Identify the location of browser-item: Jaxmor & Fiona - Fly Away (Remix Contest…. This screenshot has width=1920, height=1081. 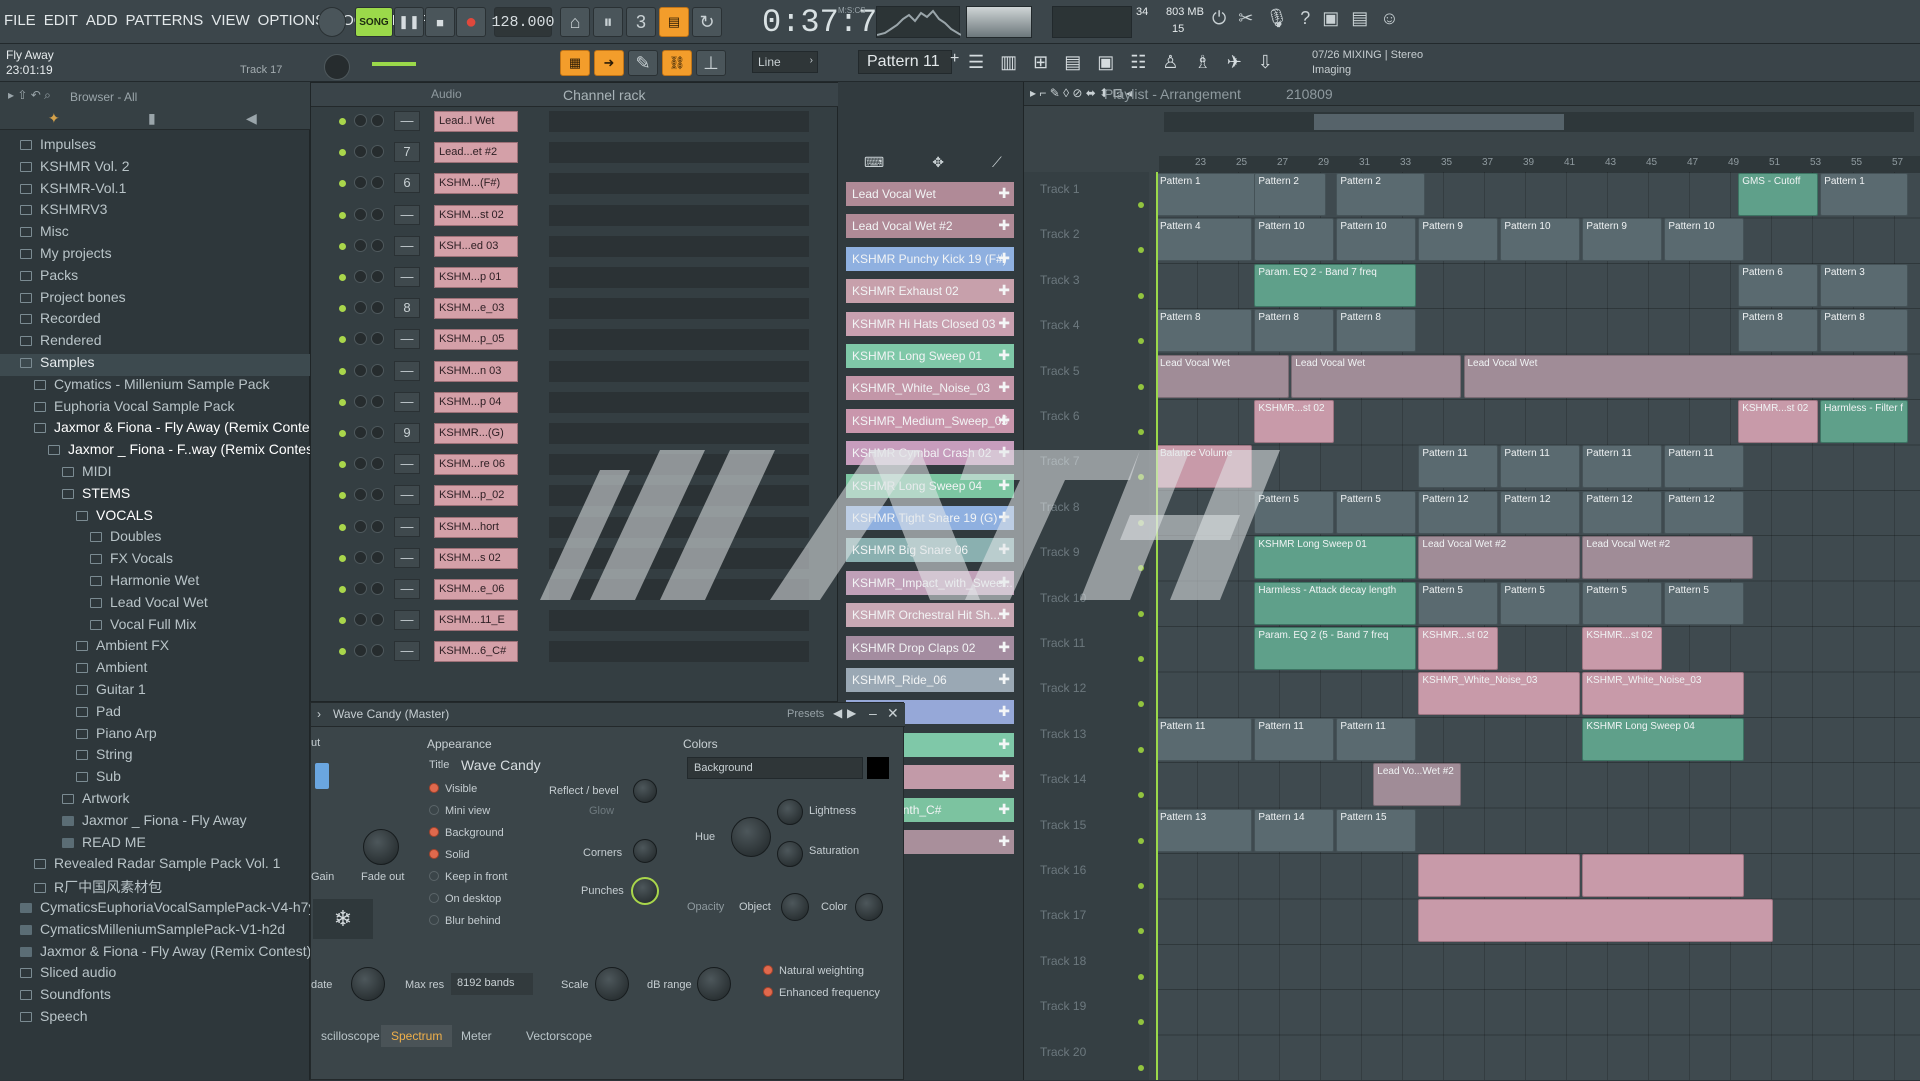
(155, 954).